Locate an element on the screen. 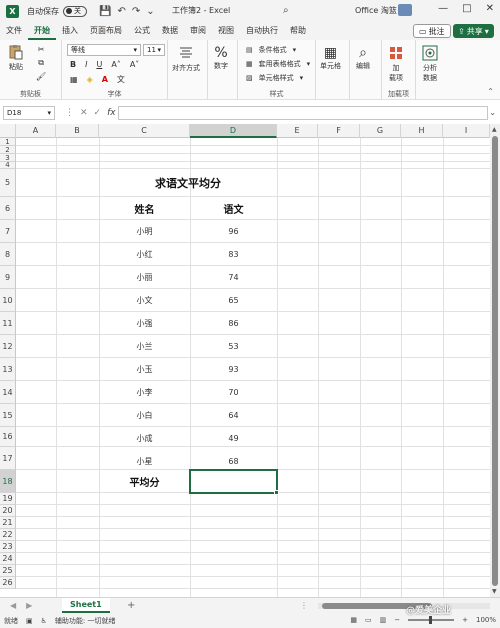  row-header-6: 6 is located at coordinates (8, 208).